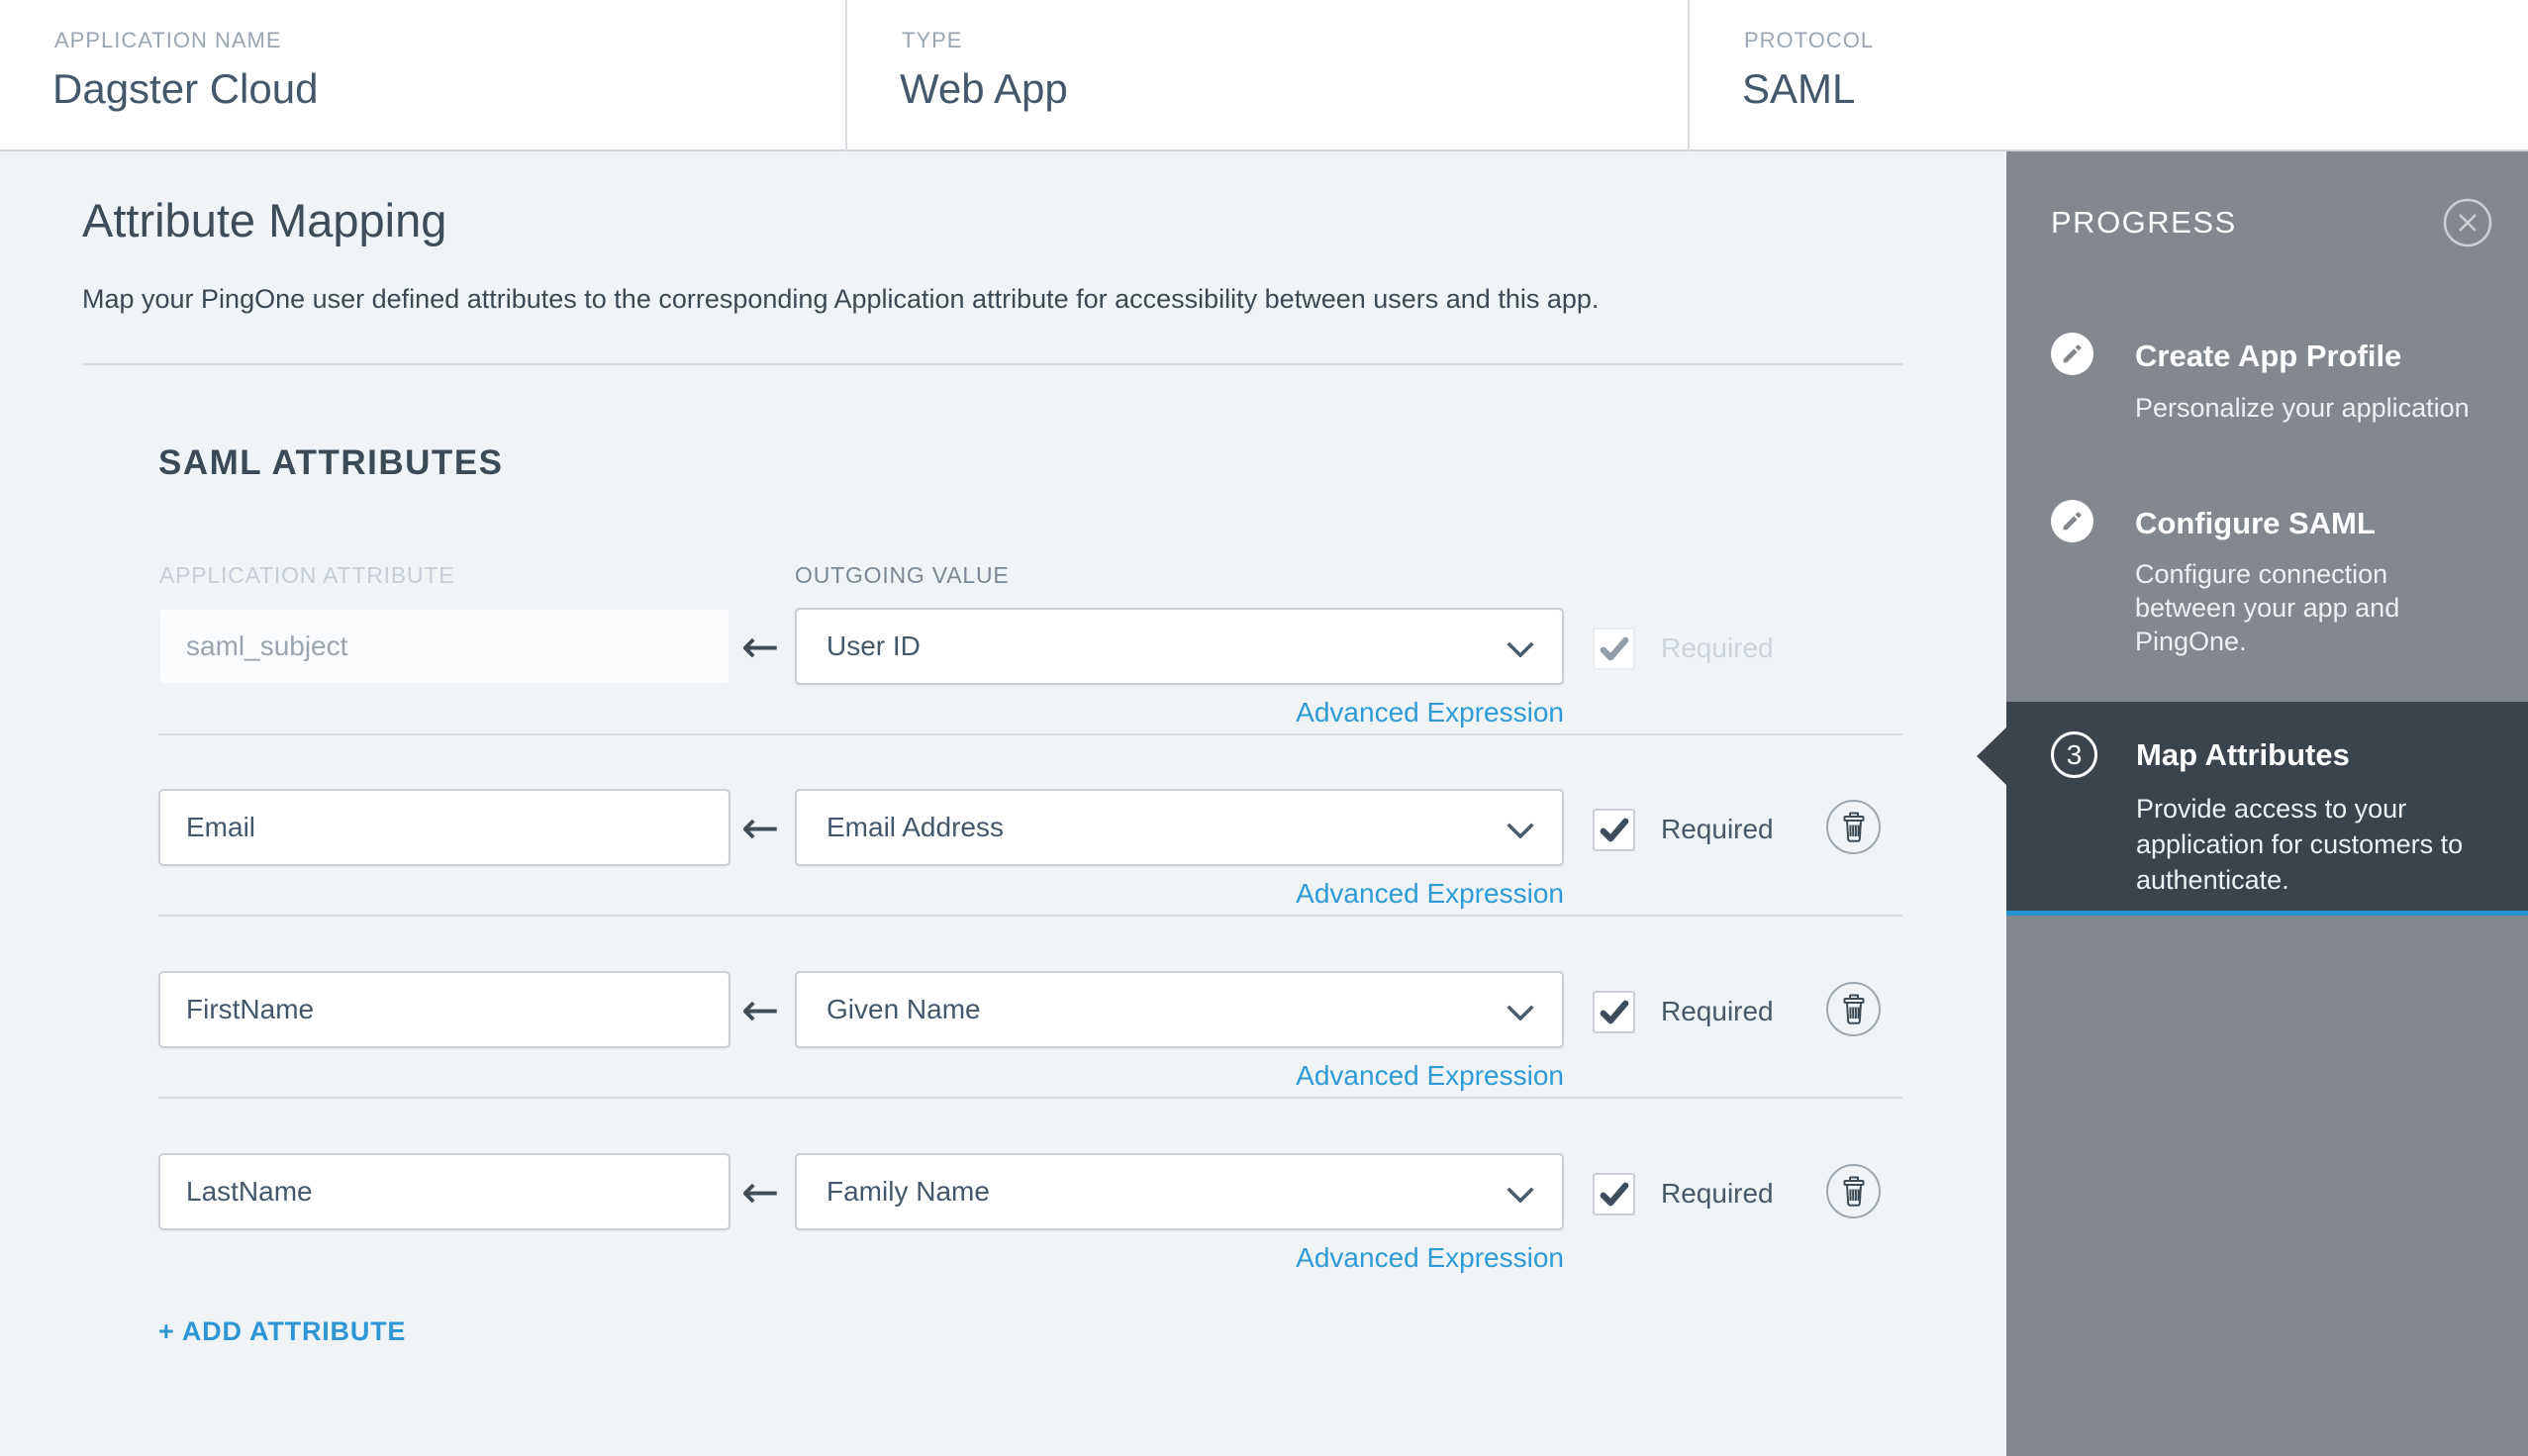  I want to click on step-description: Personalize your application, so click(2302, 408).